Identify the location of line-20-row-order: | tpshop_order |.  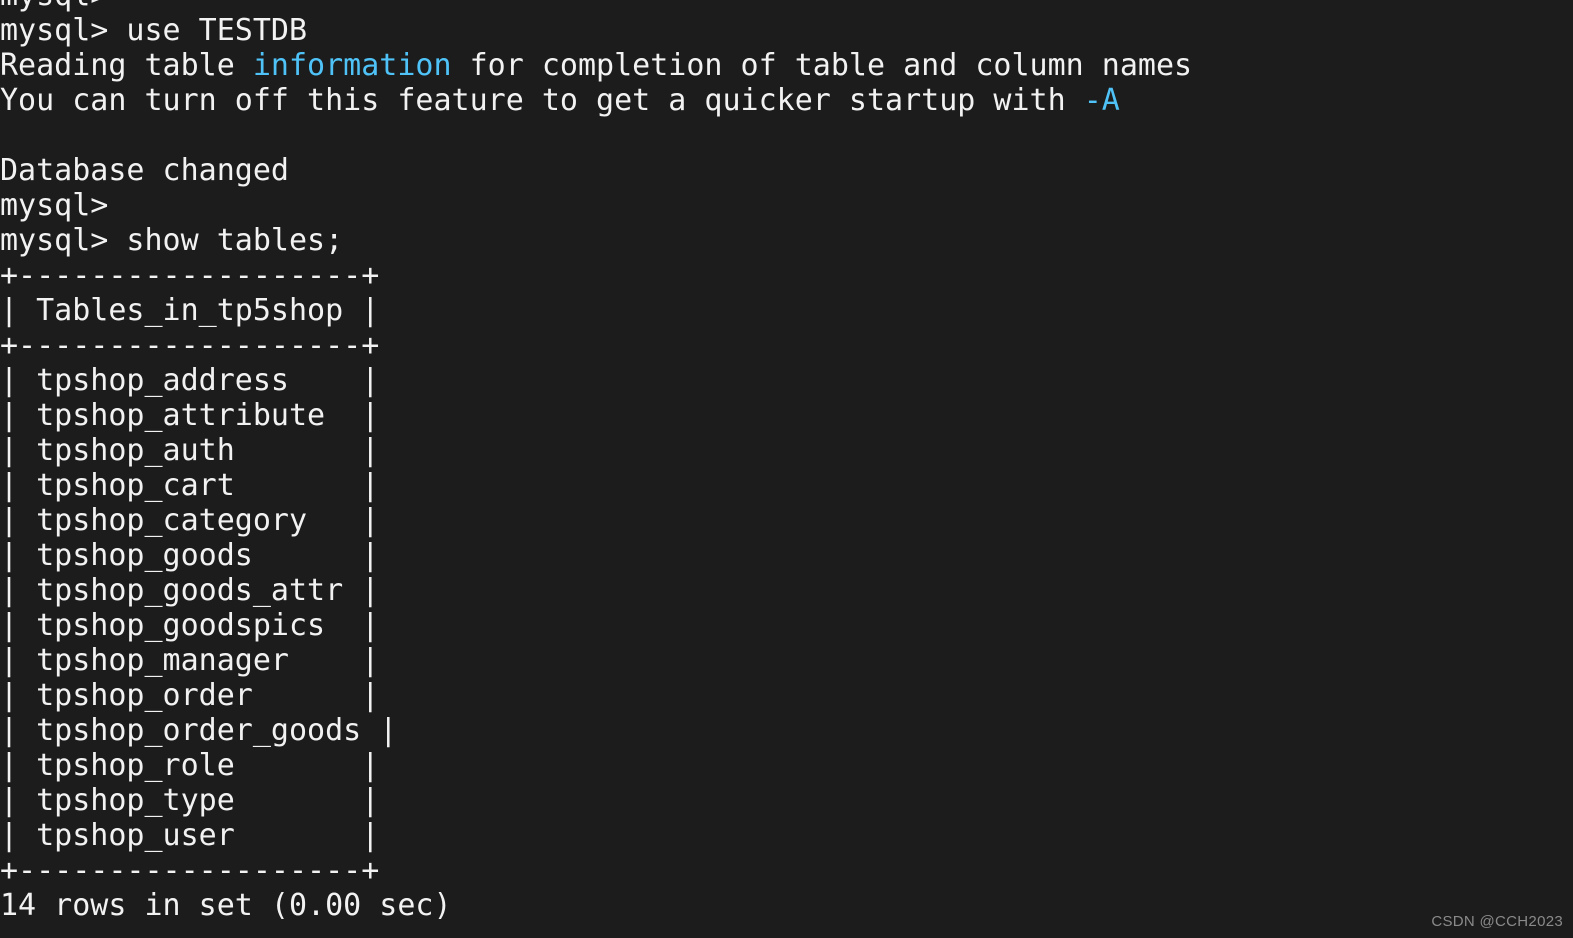
(786, 695).